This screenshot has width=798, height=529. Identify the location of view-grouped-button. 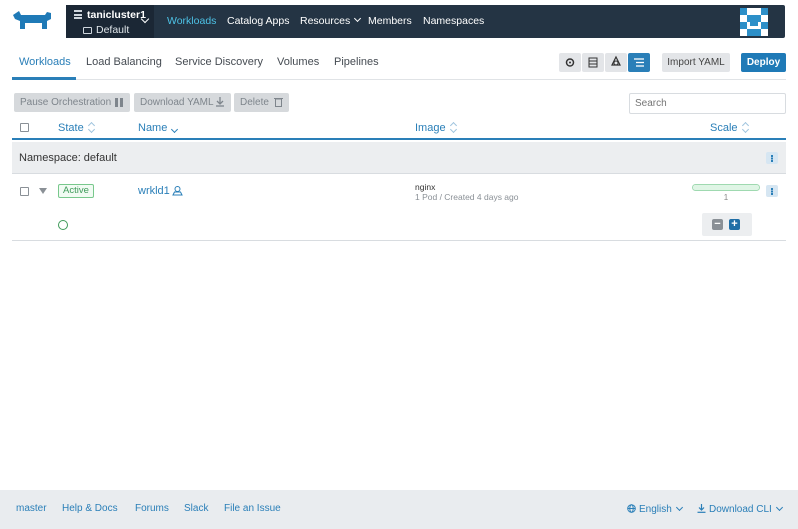
(639, 62).